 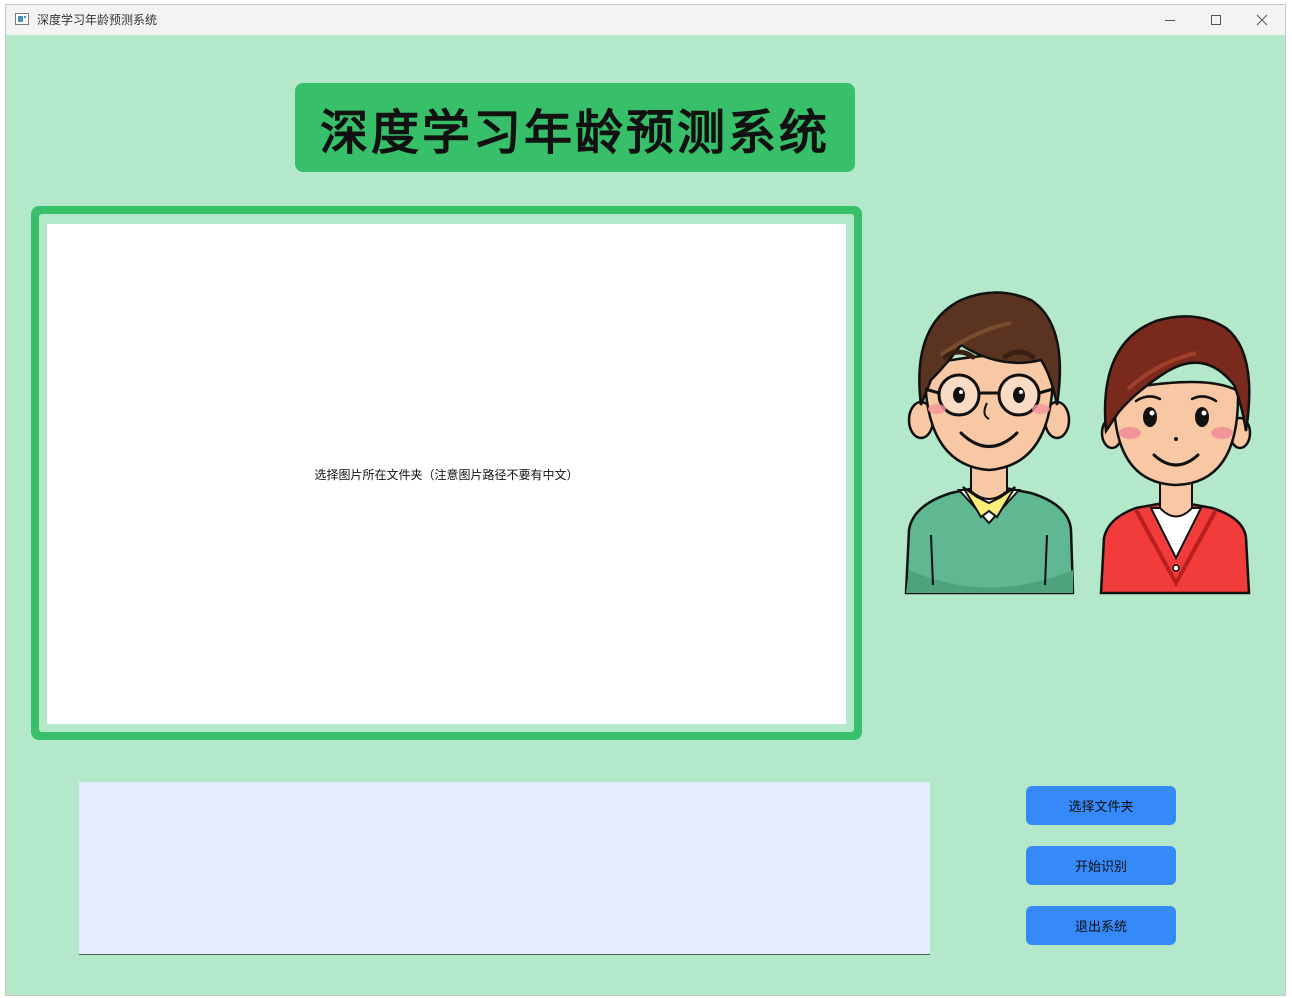 I want to click on maximize-button, so click(x=1216, y=20).